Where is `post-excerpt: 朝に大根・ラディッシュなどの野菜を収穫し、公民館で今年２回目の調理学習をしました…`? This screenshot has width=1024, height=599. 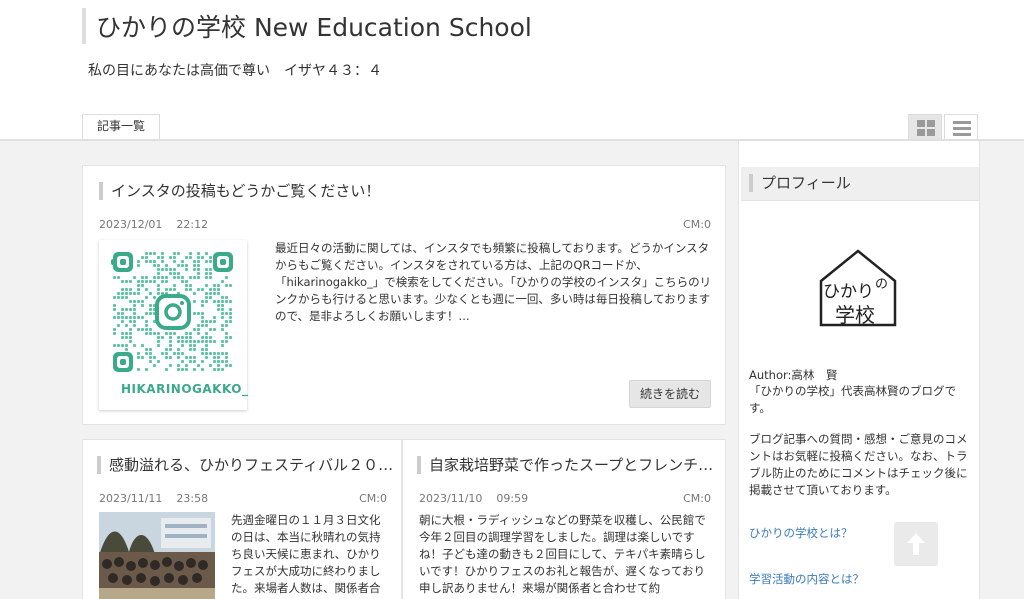
post-excerpt: 朝に大根・ラディッシュなどの野菜を収穫し、公民館で今年２回目の調理学習をしました… is located at coordinates (562, 554).